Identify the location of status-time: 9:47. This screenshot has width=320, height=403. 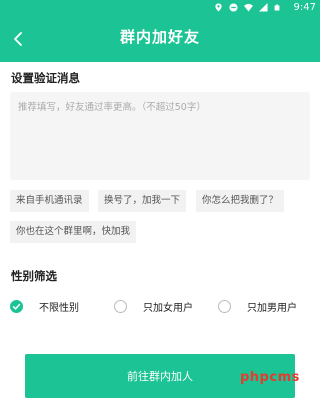
(304, 7).